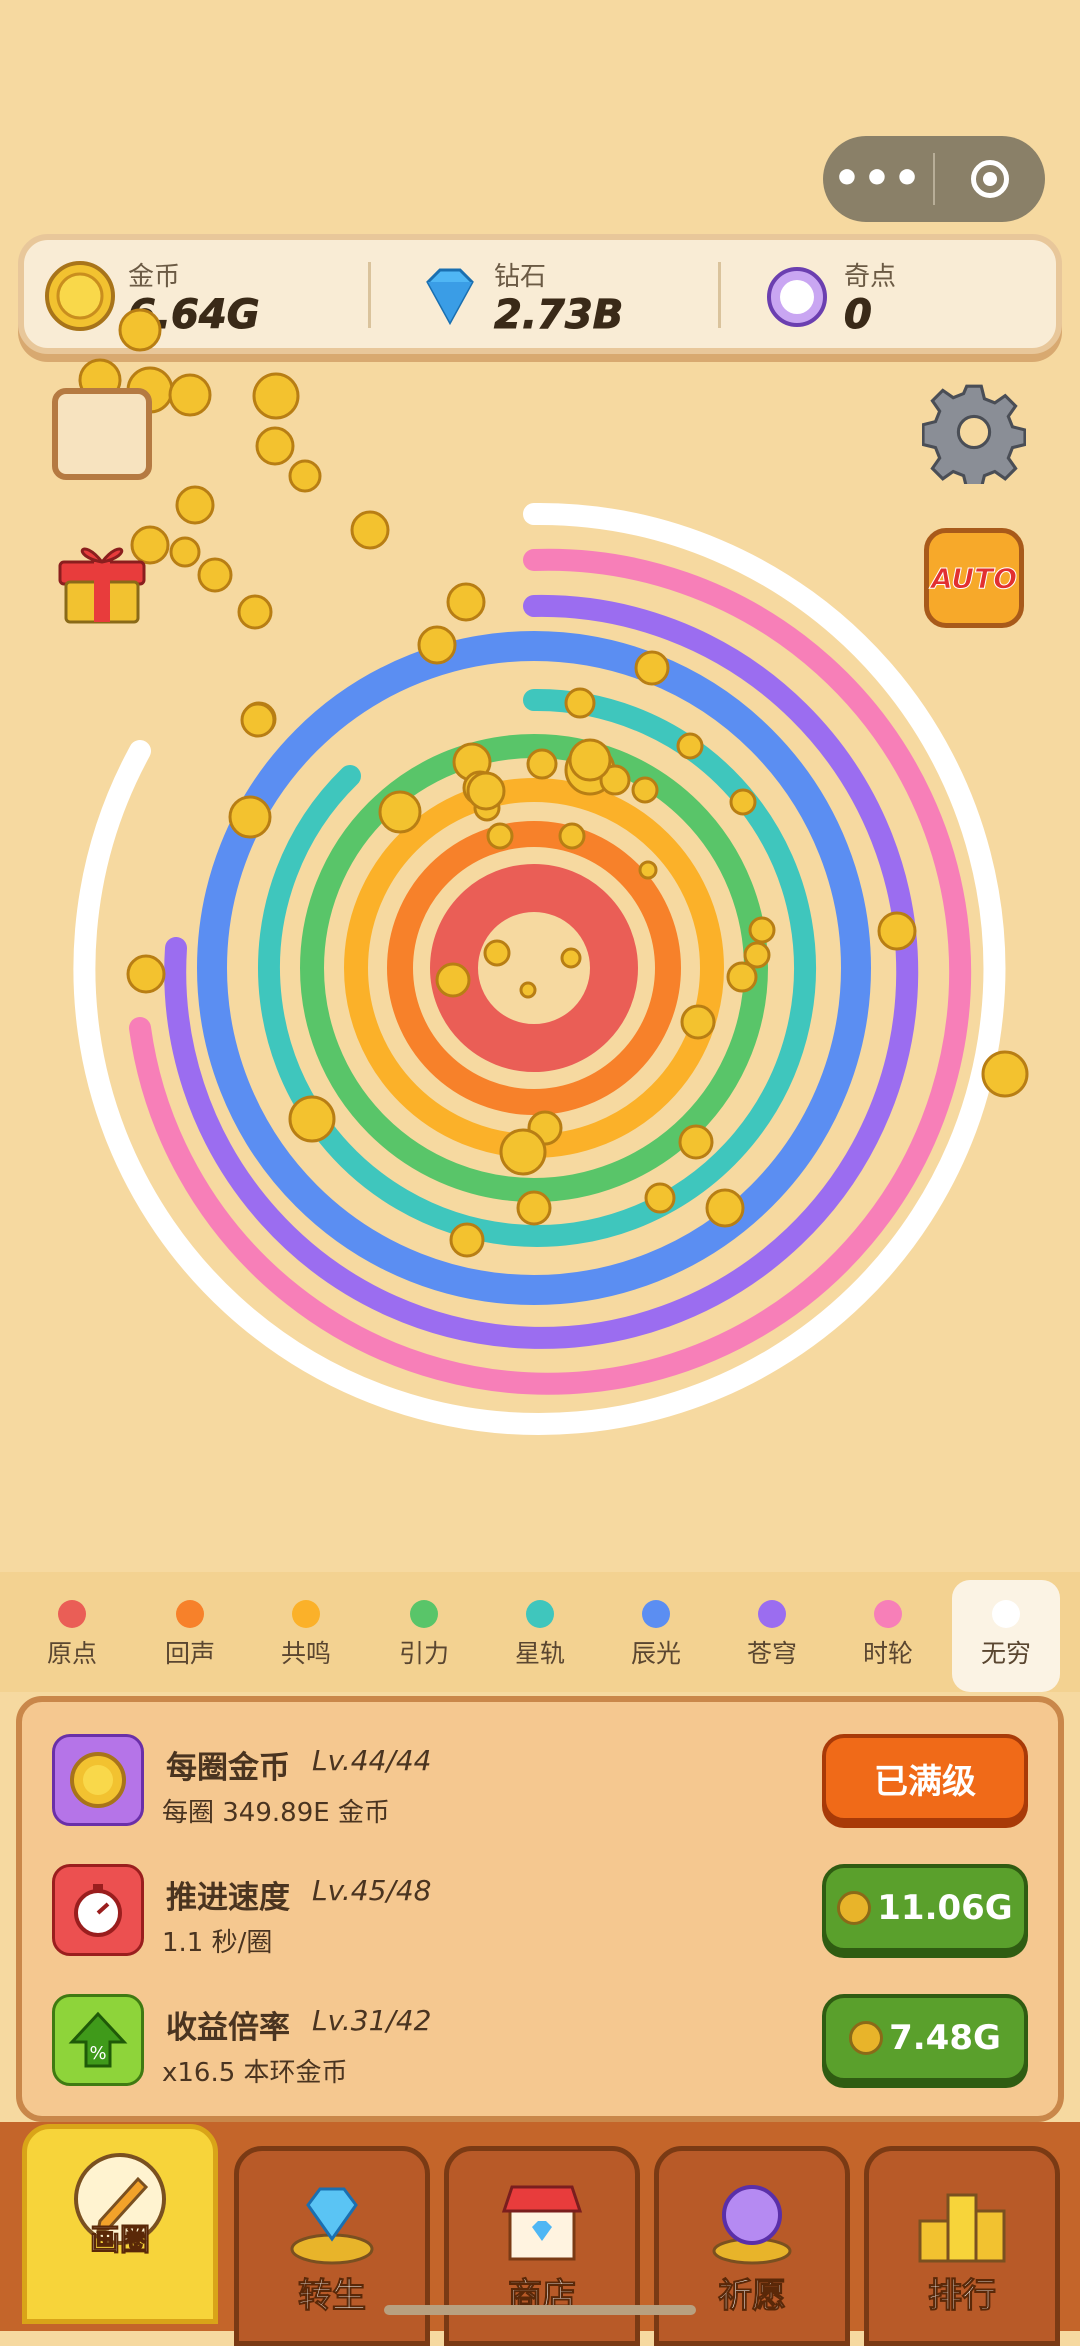 The image size is (1080, 2346). I want to click on bottom-nav: 画圈 转生 商店 祈愿 排行, so click(540, 2234).